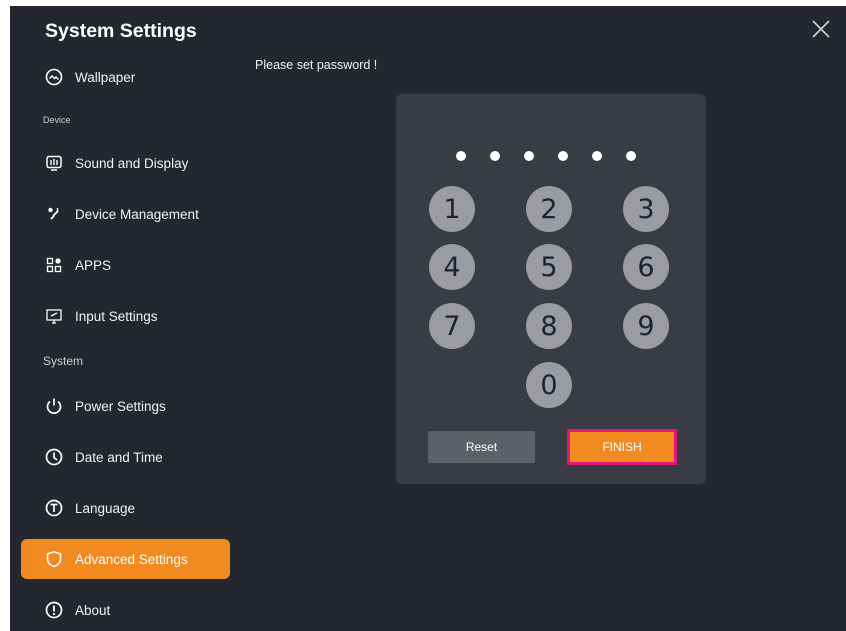  What do you see at coordinates (54, 610) in the screenshot?
I see `info-icon` at bounding box center [54, 610].